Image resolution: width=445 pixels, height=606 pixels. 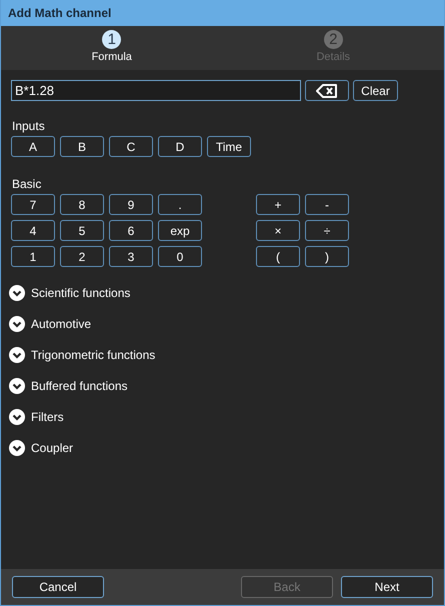 What do you see at coordinates (112, 39) in the screenshot?
I see `step-number: 1` at bounding box center [112, 39].